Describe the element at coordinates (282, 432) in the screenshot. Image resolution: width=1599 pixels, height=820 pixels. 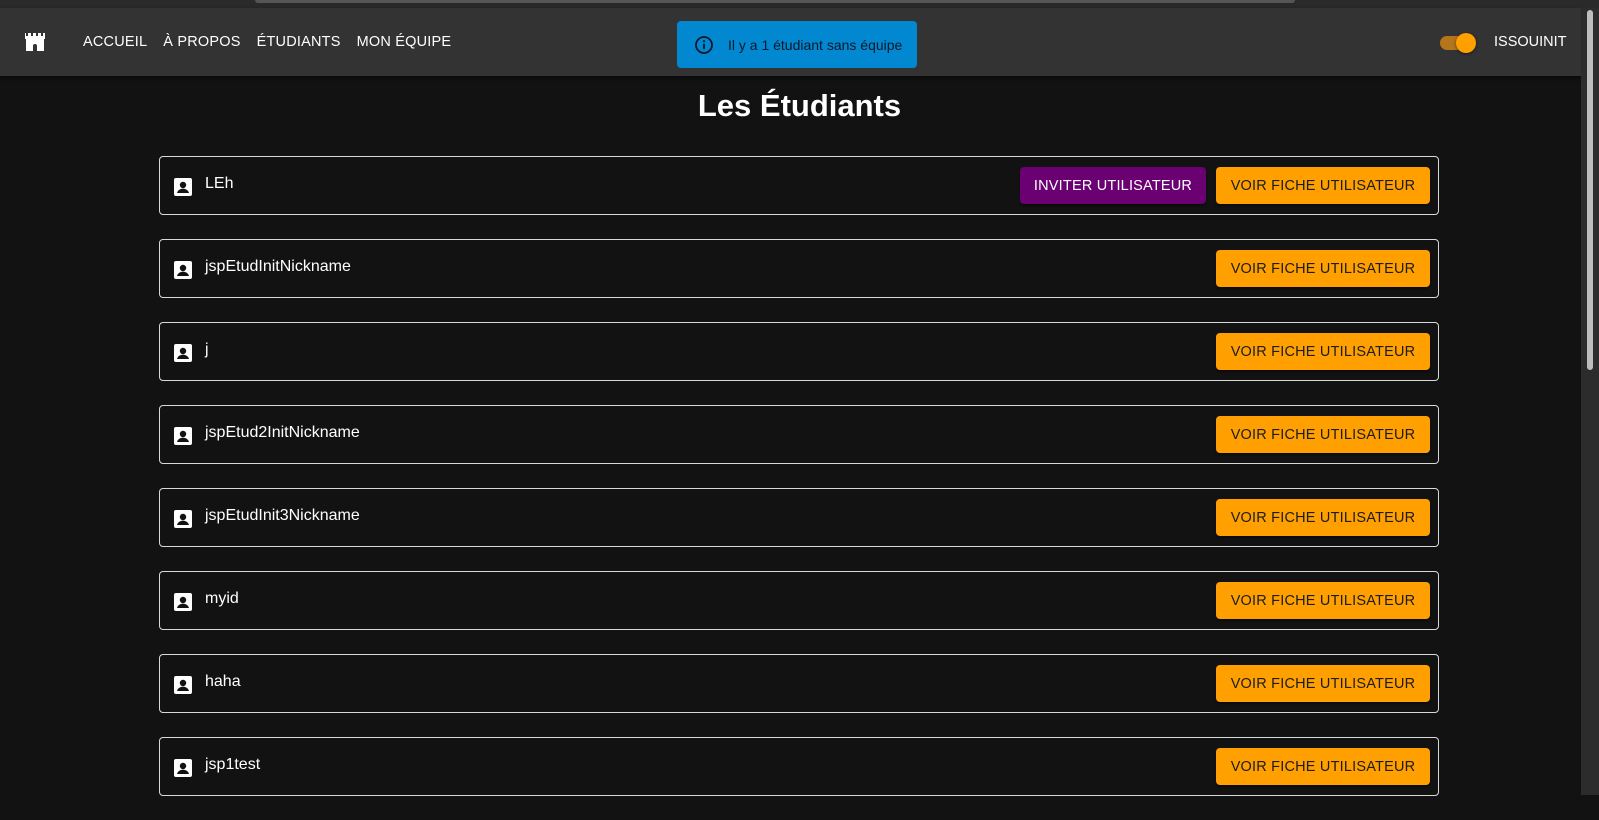
I see `student-name: jspEtud2InitNickname` at that location.